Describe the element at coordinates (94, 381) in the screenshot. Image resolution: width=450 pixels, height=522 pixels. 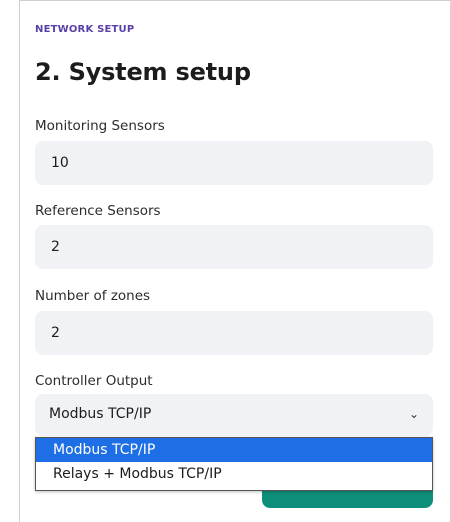
I see `controller-output-label: Controller Output` at that location.